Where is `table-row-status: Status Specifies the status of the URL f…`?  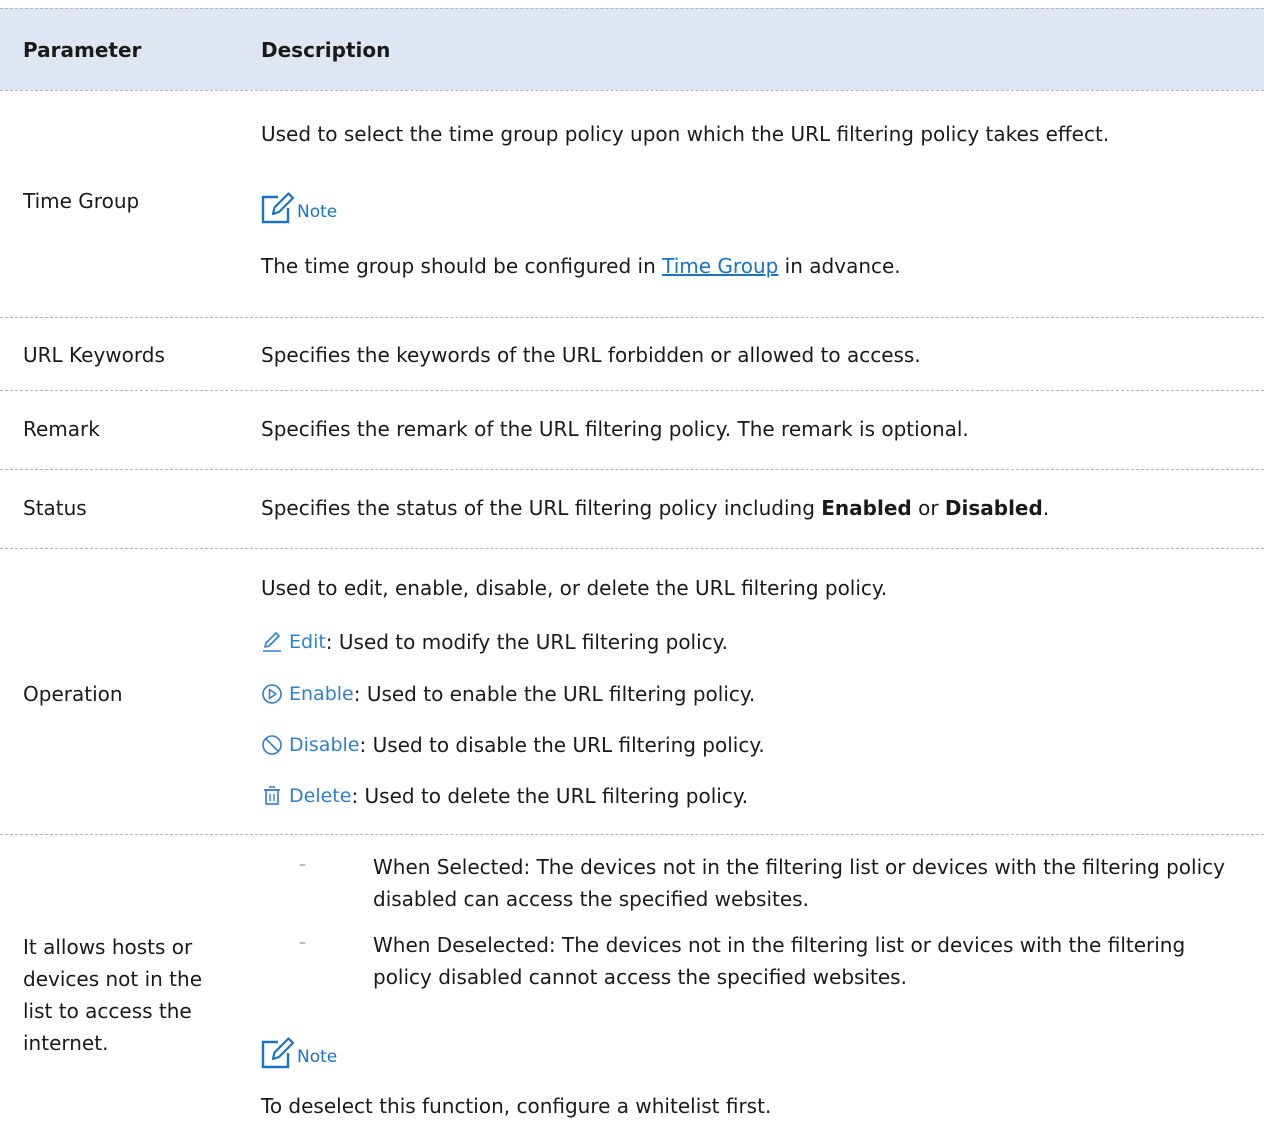 table-row-status: Status Specifies the status of the URL f… is located at coordinates (632, 508).